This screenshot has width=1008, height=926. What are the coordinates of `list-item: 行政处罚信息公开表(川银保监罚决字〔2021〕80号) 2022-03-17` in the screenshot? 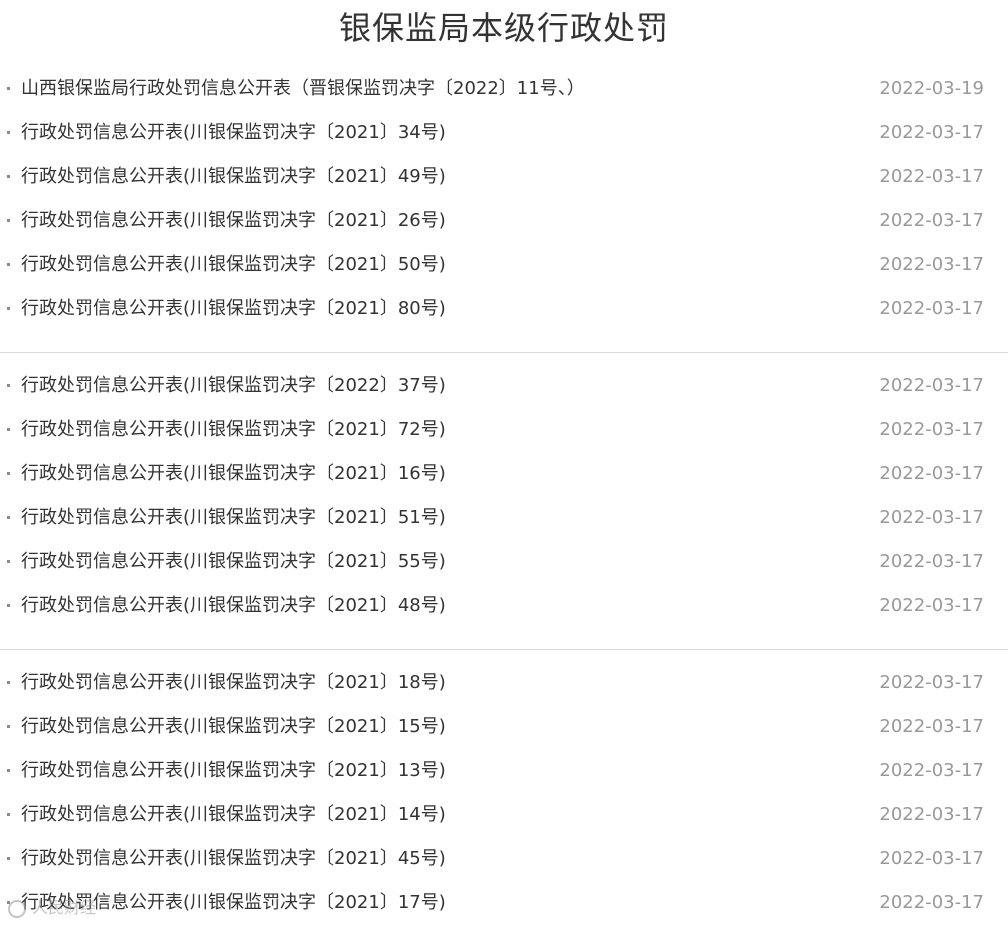 It's located at (504, 309).